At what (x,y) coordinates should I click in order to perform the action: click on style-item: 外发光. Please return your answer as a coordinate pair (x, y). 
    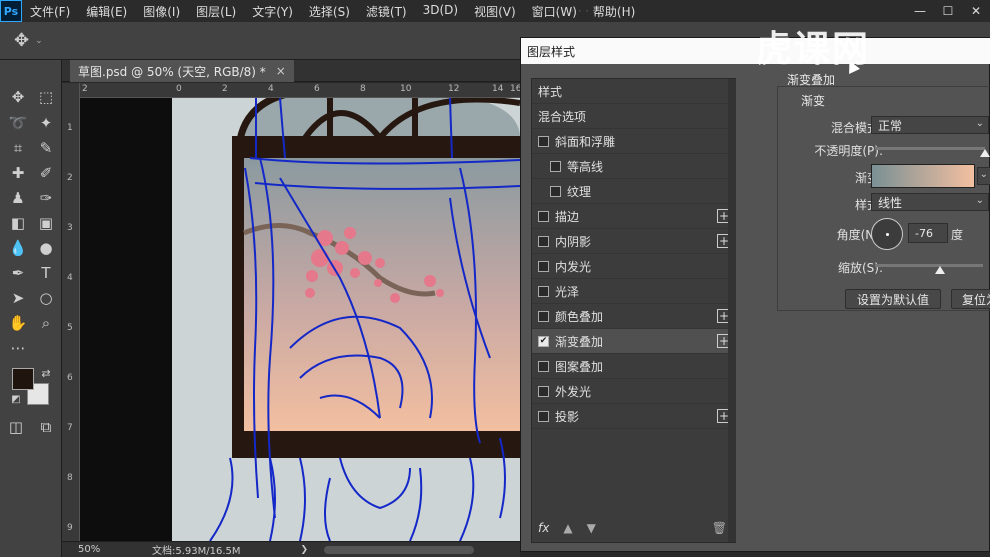
    Looking at the image, I should click on (633, 391).